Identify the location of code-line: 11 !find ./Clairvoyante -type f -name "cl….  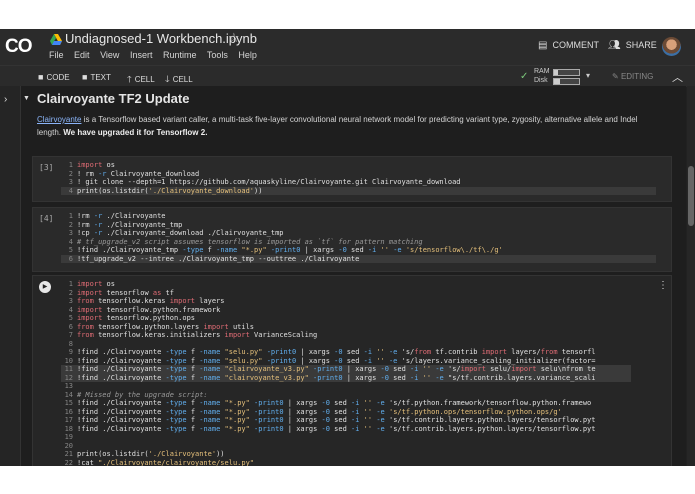
(346, 369).